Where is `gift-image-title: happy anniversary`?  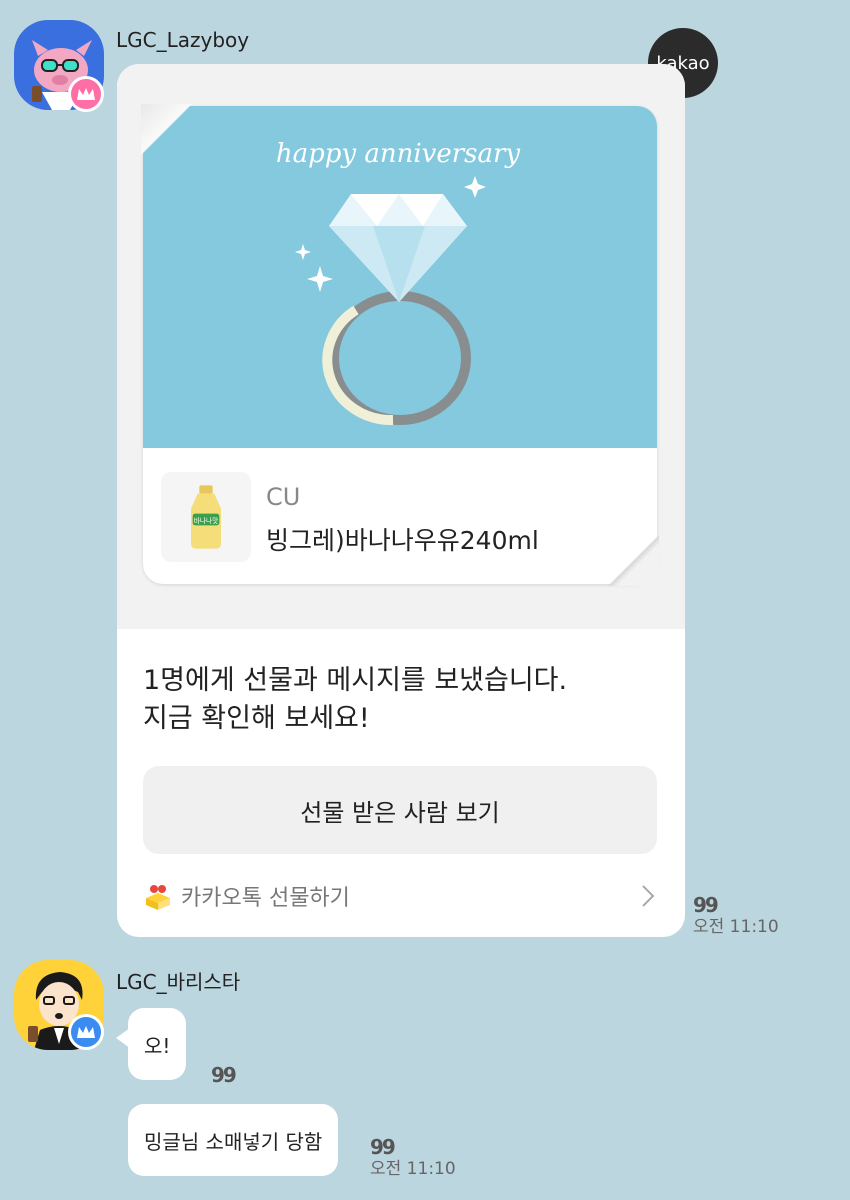
gift-image-title: happy anniversary is located at coordinates (398, 154).